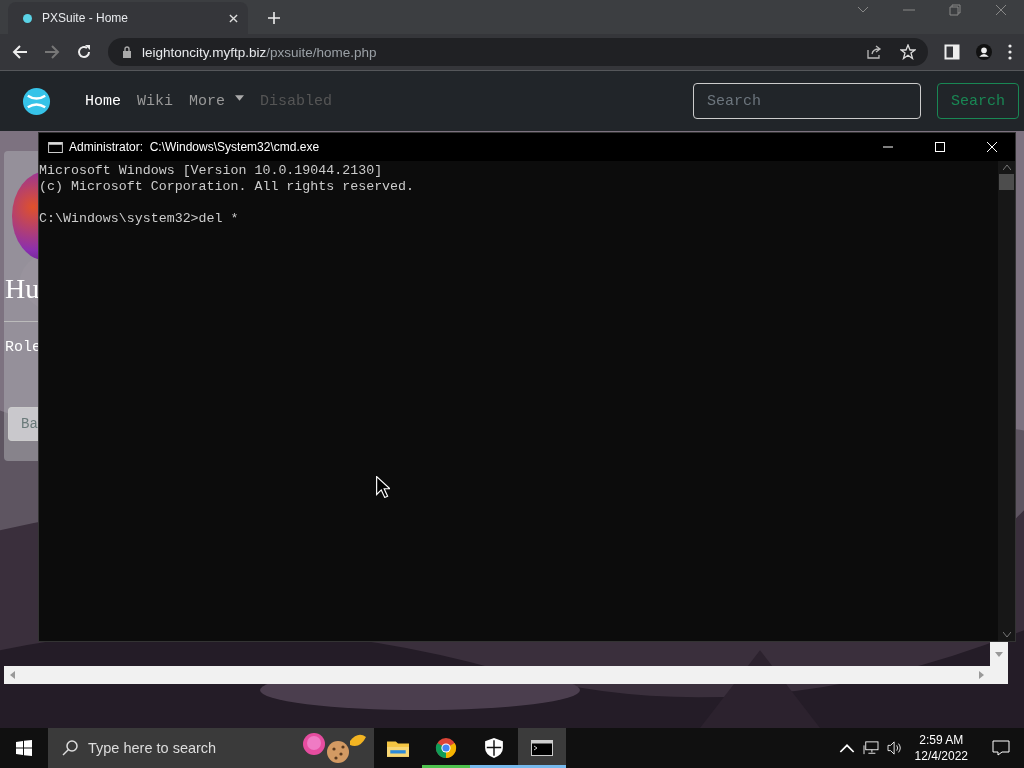 The width and height of the screenshot is (1024, 768). I want to click on star-icon, so click(908, 52).